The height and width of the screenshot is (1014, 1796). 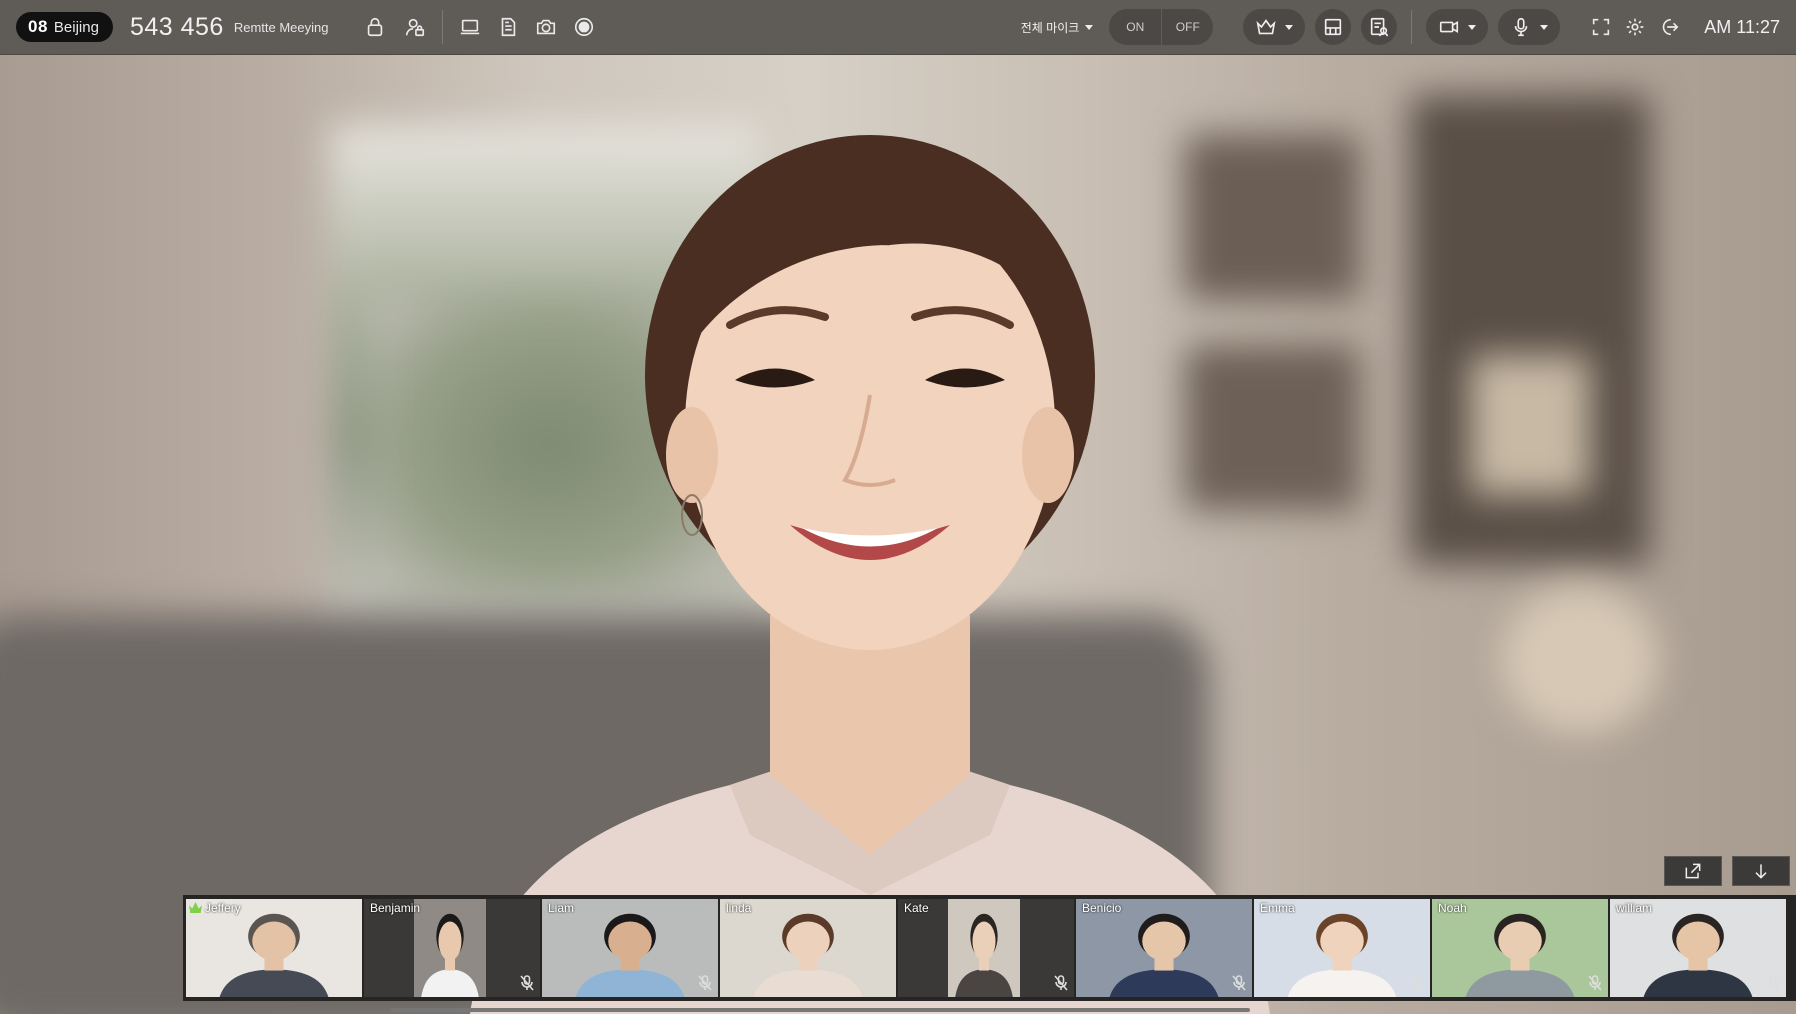 I want to click on mic-all-dropdown: 전체 마이크, so click(x=1057, y=27).